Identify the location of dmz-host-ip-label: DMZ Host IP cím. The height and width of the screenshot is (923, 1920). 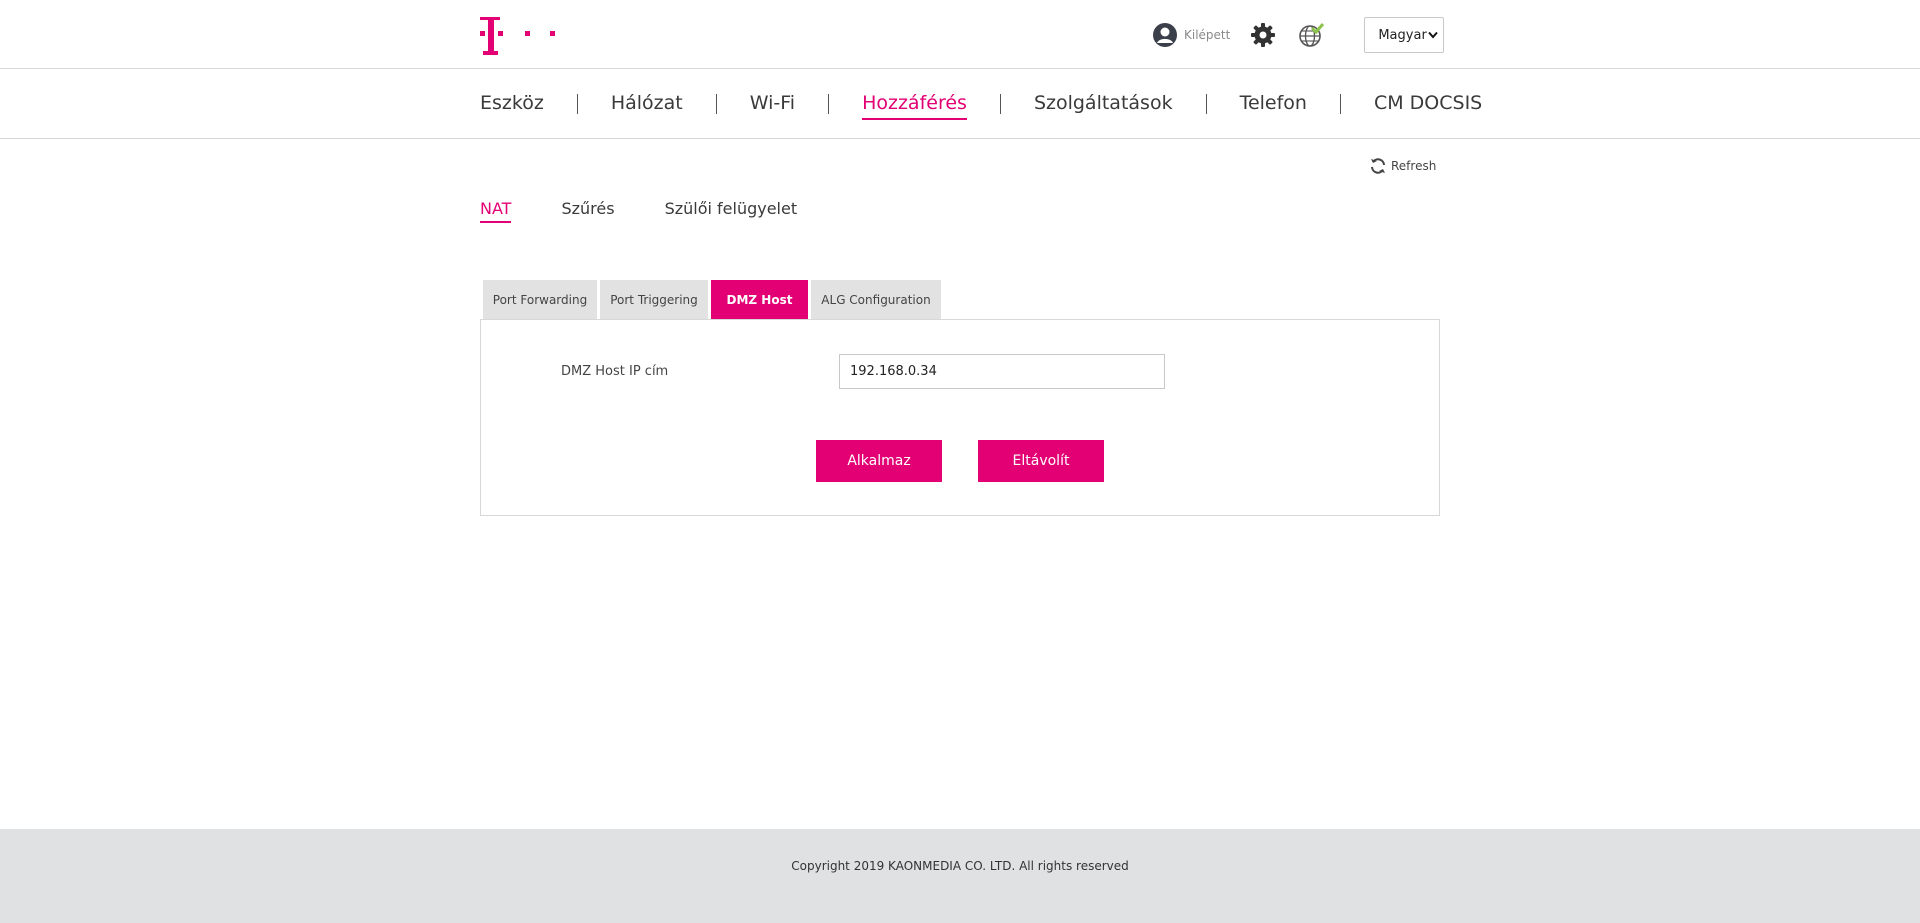
(615, 371).